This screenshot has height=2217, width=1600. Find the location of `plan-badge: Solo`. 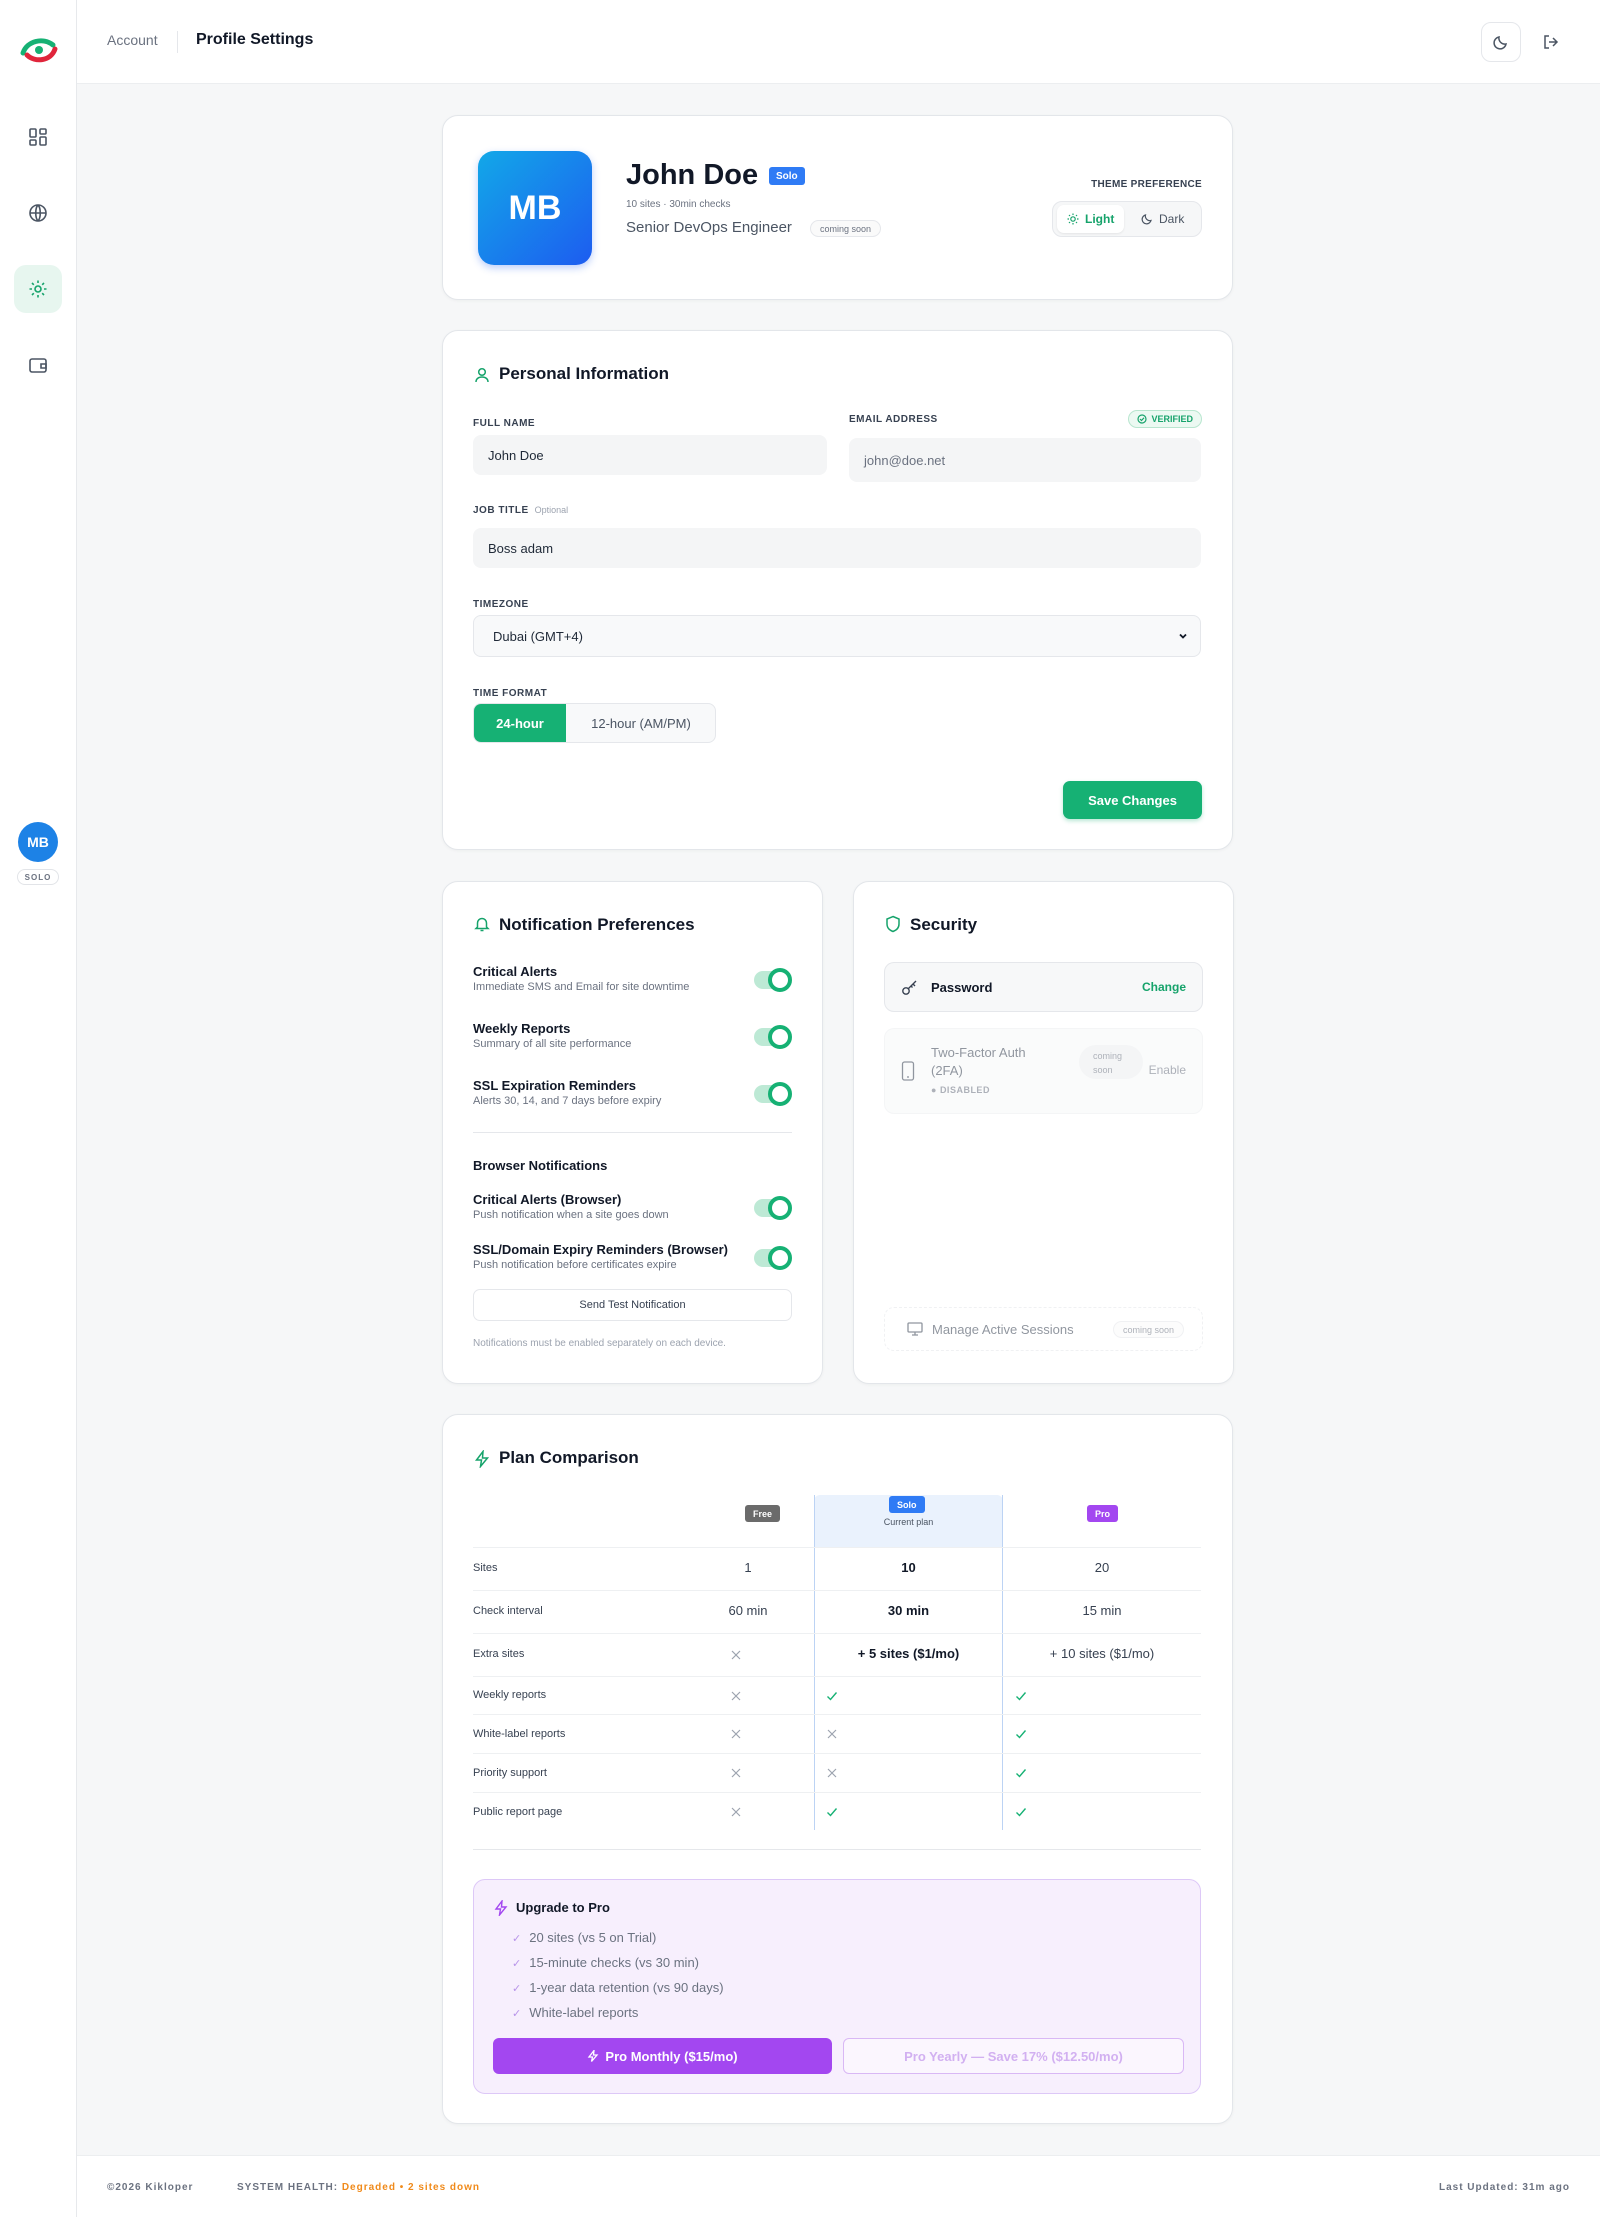

plan-badge: Solo is located at coordinates (787, 176).